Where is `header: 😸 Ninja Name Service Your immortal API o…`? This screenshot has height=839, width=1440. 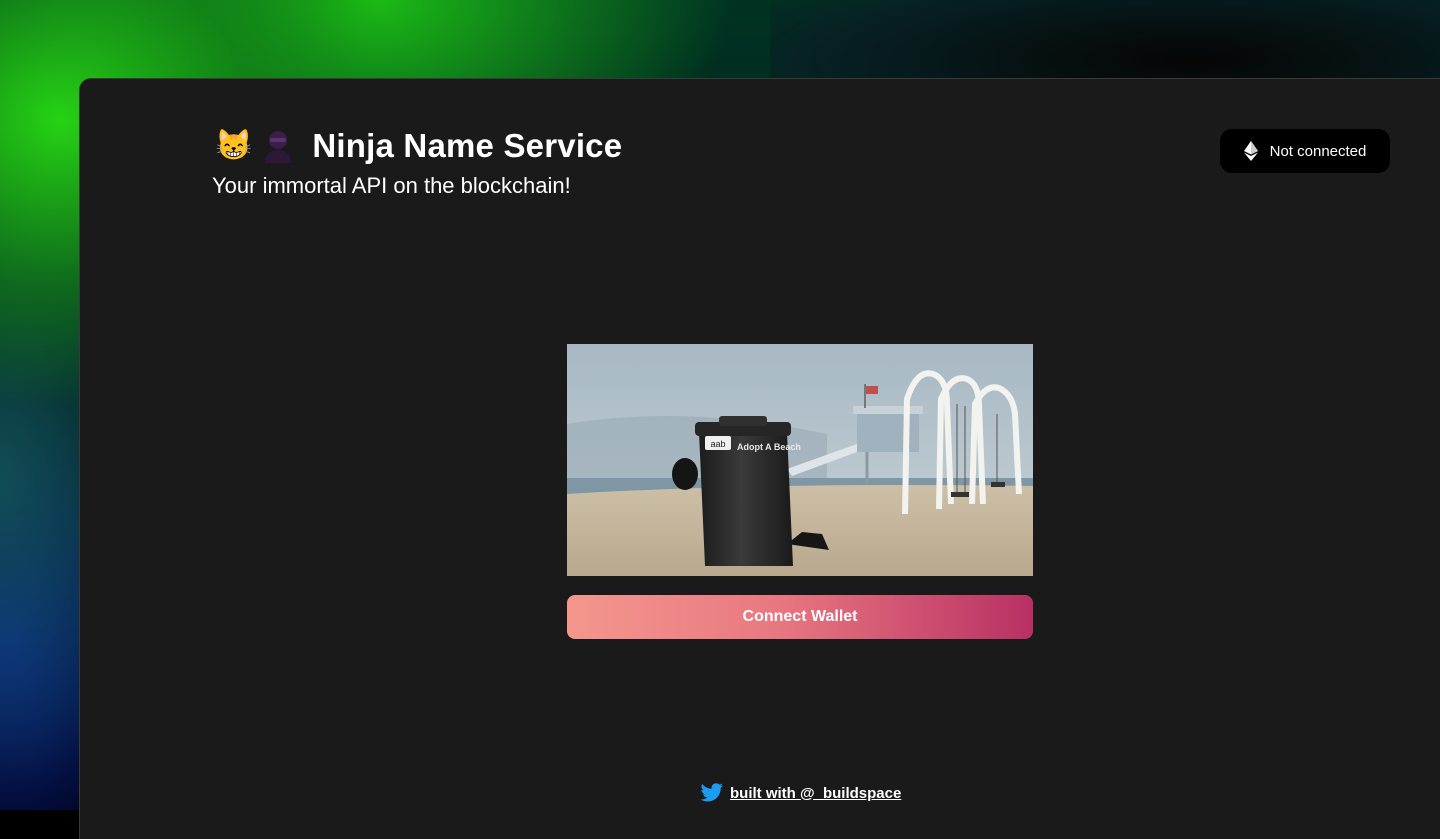 header: 😸 Ninja Name Service Your immortal API o… is located at coordinates (417, 163).